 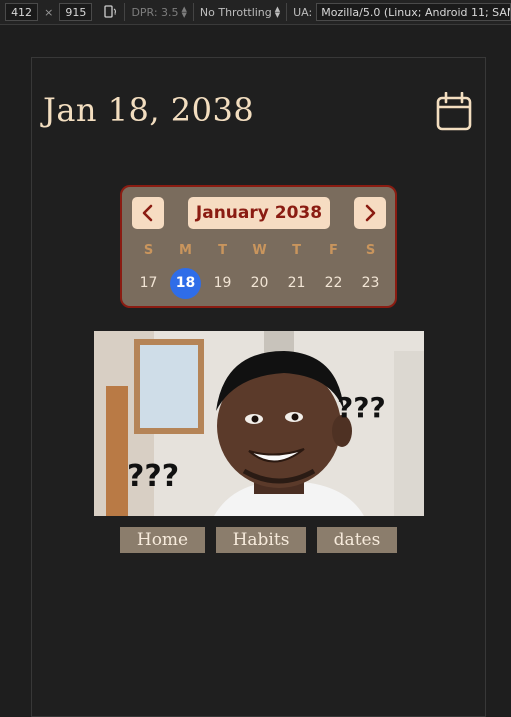 I want to click on day-cell: 20, so click(x=259, y=283).